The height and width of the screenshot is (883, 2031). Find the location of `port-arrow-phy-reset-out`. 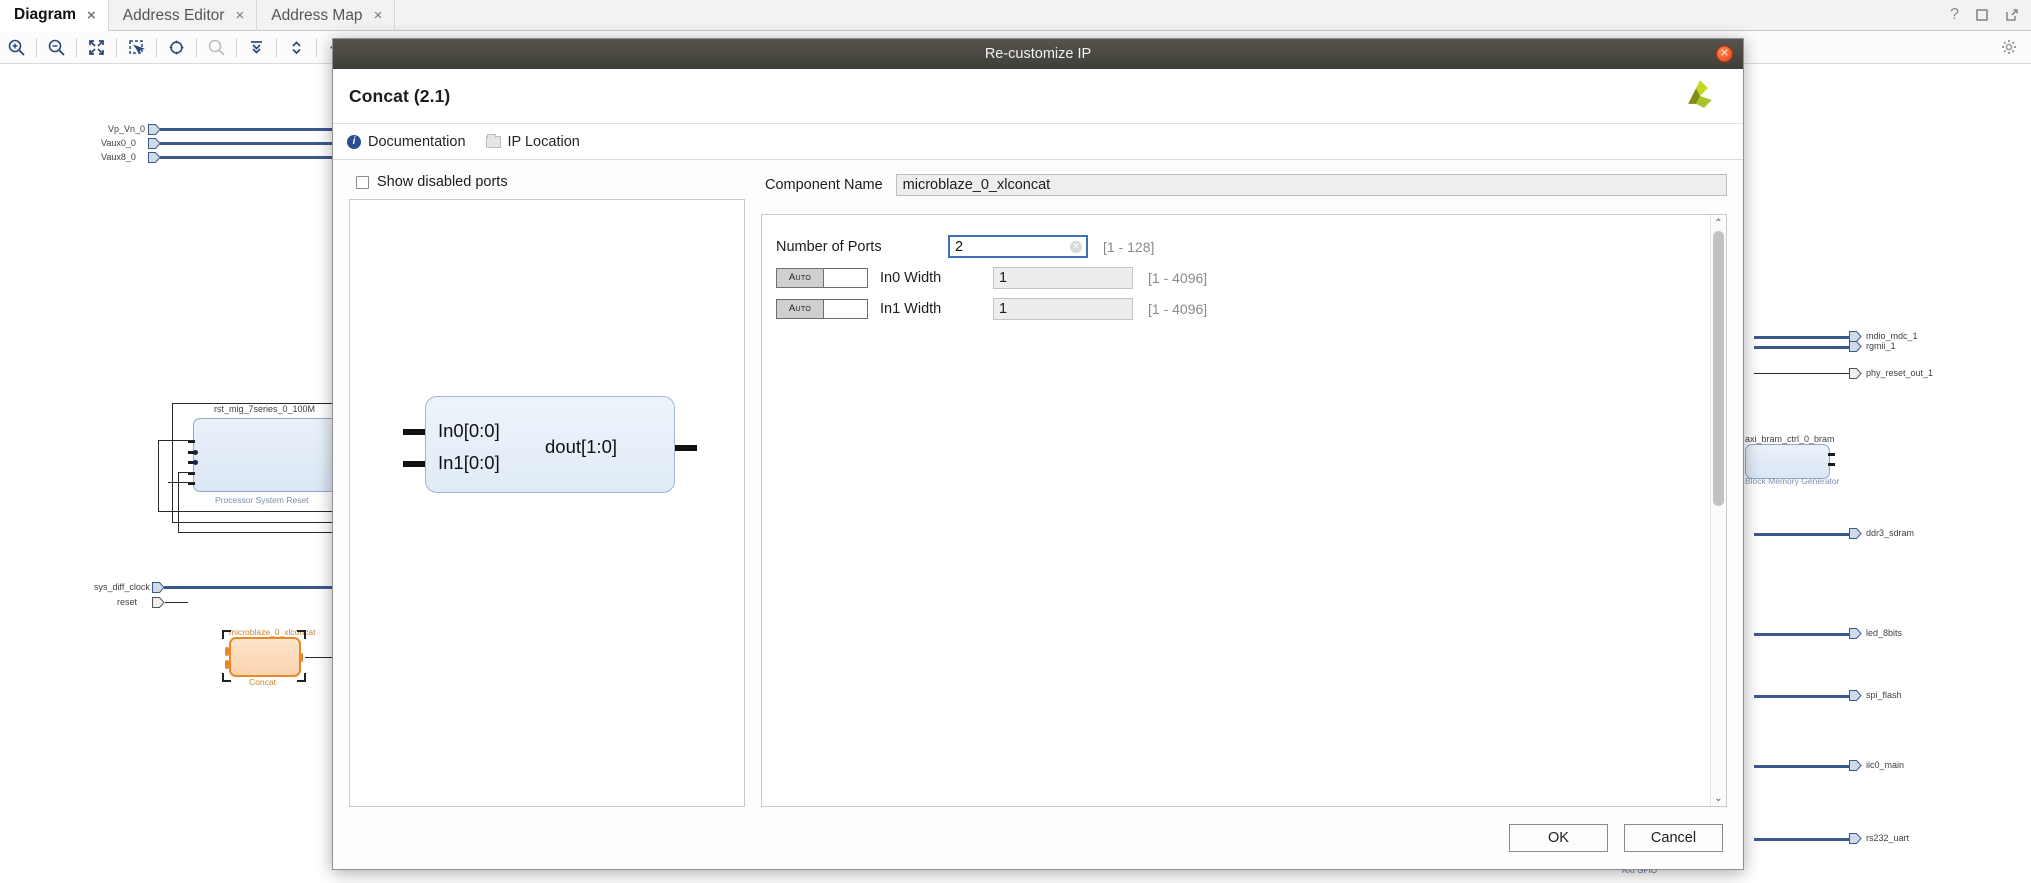

port-arrow-phy-reset-out is located at coordinates (1855, 373).